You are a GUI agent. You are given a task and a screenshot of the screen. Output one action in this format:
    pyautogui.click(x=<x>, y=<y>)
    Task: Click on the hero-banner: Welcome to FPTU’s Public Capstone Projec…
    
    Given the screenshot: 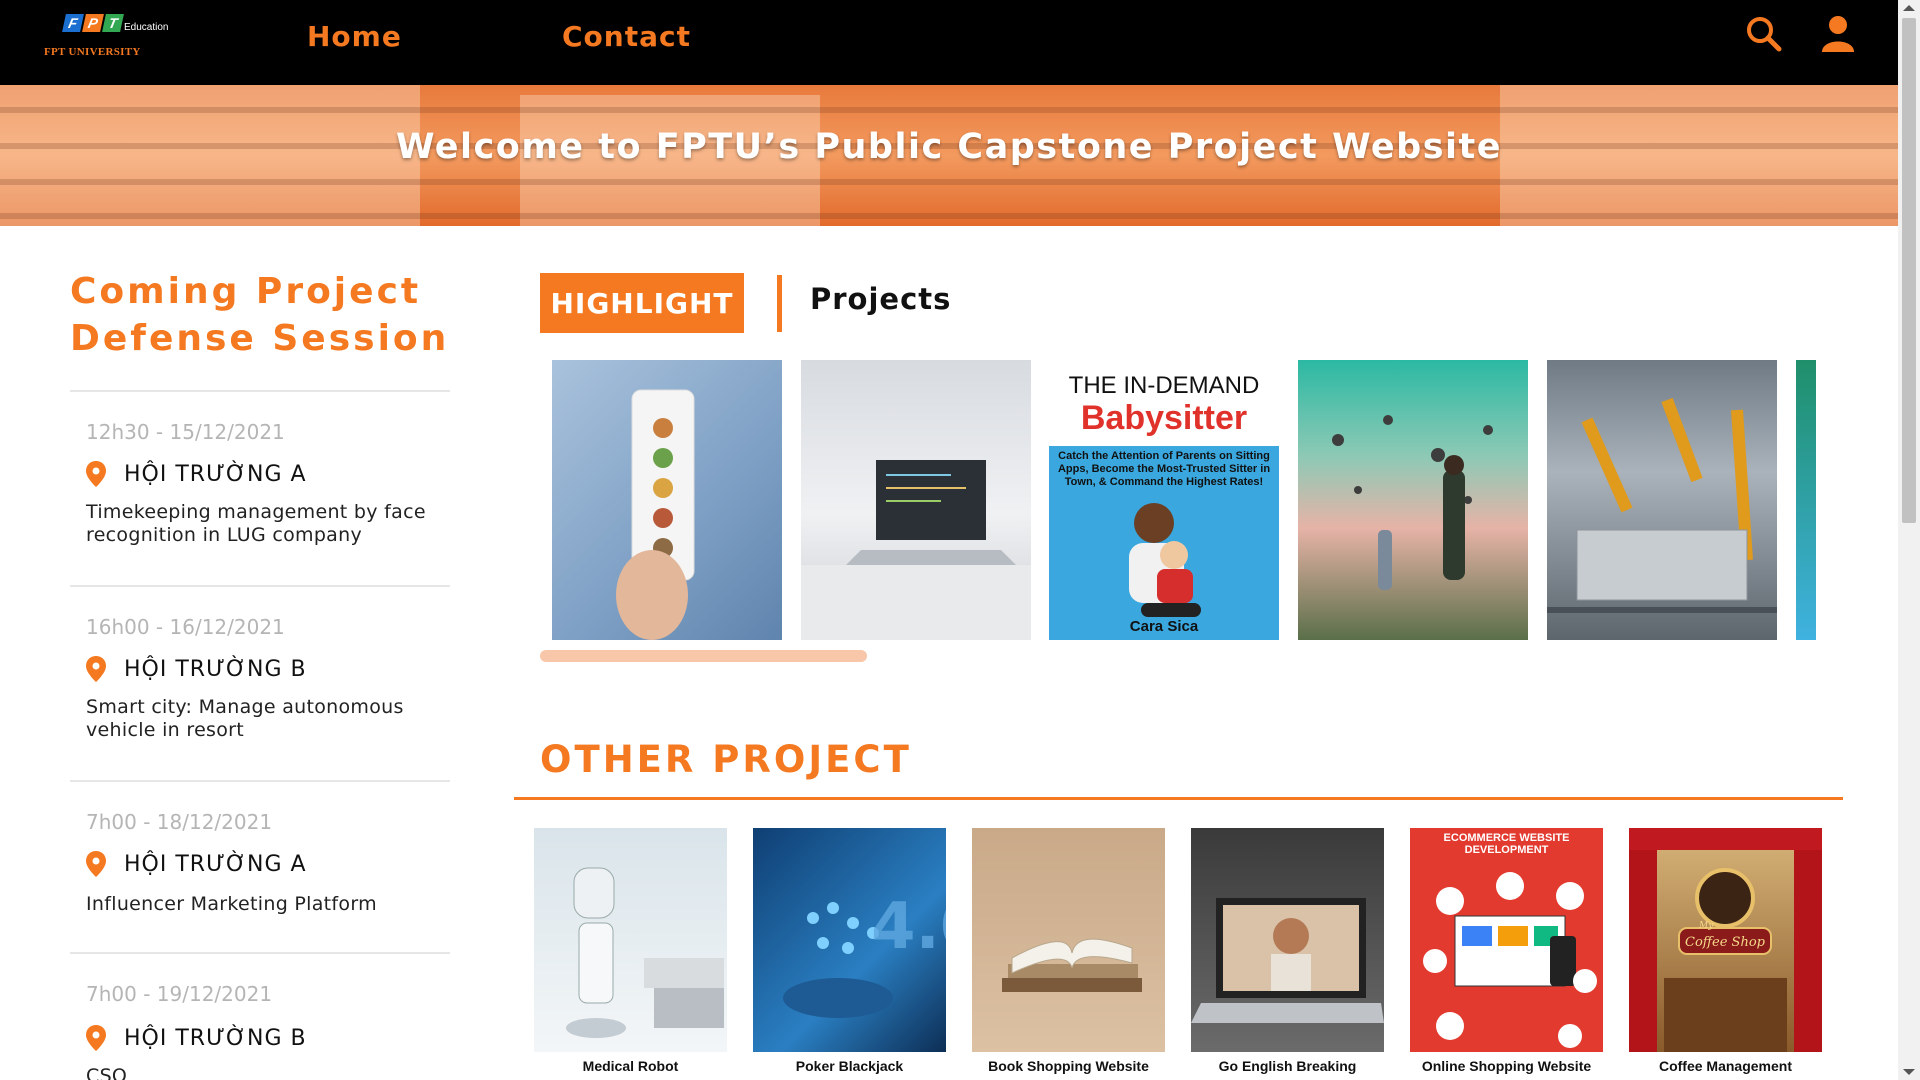 What is the action you would take?
    pyautogui.click(x=949, y=155)
    